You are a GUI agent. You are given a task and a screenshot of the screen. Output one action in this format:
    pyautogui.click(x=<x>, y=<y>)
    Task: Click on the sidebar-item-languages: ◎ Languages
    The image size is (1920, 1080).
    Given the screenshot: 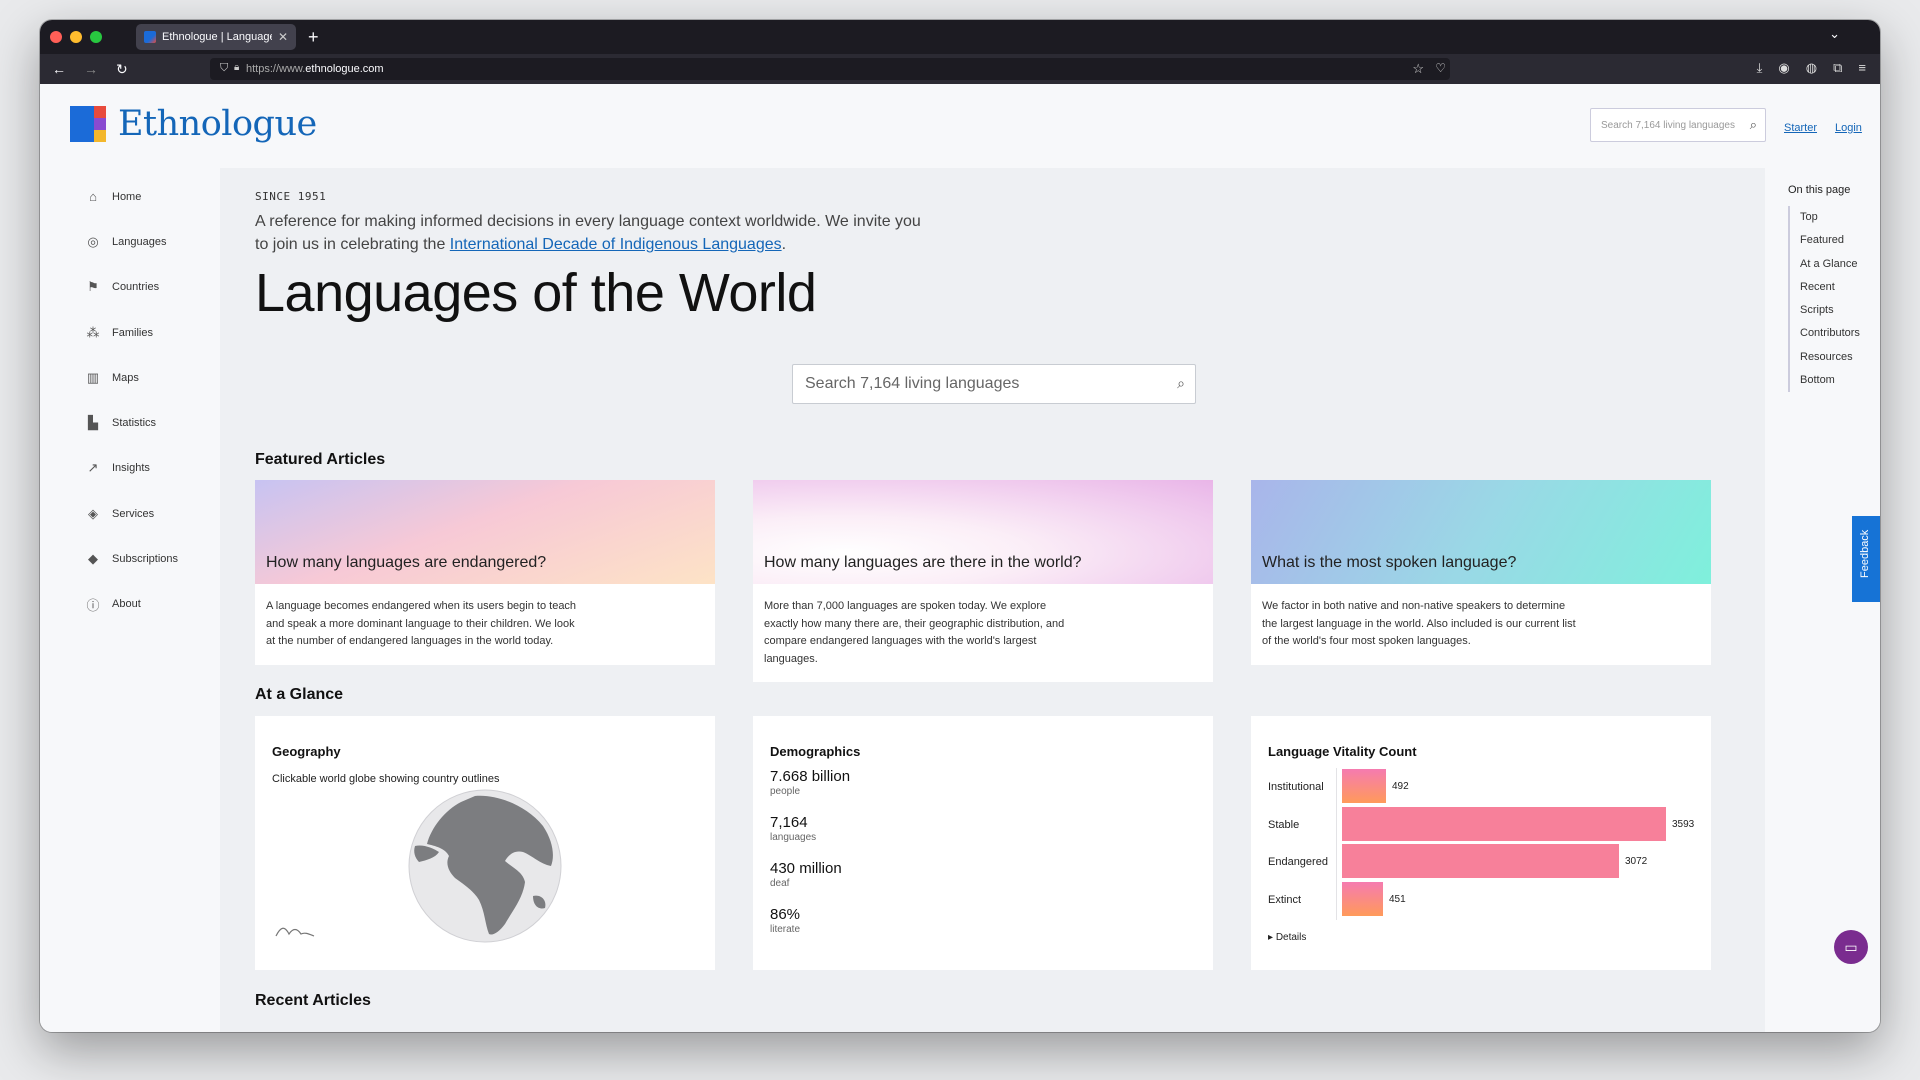 What is the action you would take?
    pyautogui.click(x=132, y=241)
    